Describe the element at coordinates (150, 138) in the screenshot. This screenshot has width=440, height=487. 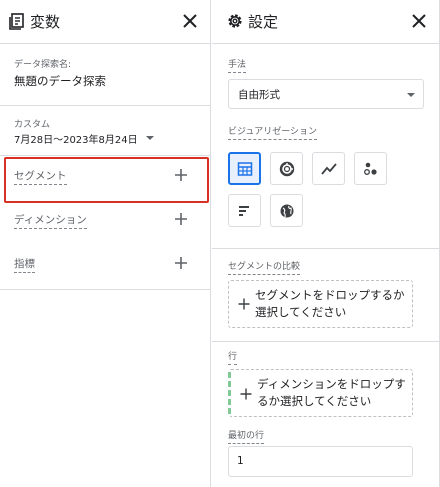
I see `date-dropdown-icon` at that location.